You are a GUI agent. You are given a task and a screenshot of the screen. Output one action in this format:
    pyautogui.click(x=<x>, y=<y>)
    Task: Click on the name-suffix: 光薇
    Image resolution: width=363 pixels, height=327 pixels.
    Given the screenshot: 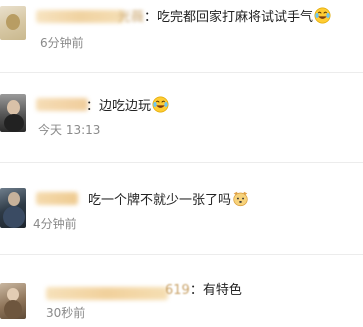 What is the action you would take?
    pyautogui.click(x=131, y=17)
    